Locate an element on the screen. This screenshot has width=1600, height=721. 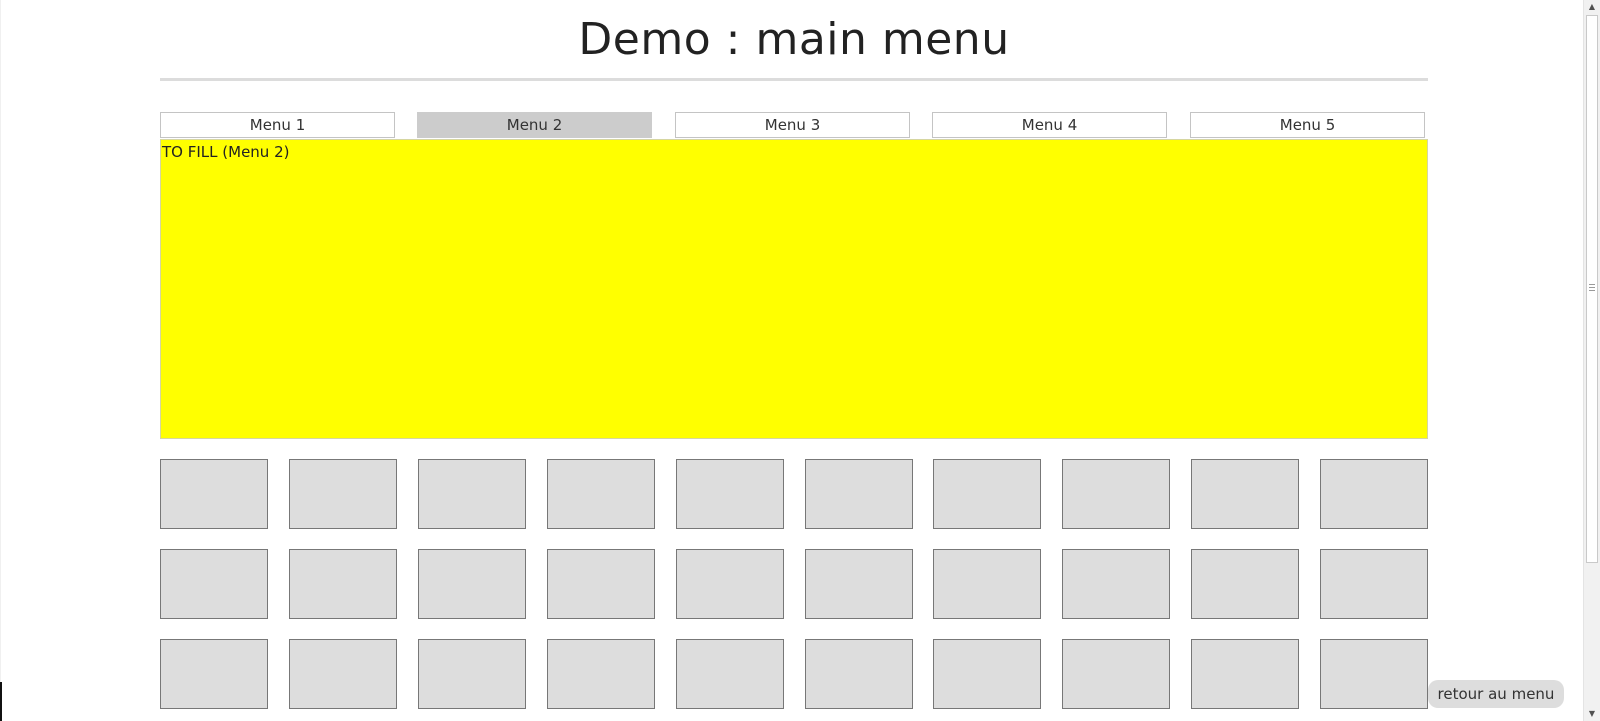
back-to-menu-button: retour au menu is located at coordinates (1496, 694).